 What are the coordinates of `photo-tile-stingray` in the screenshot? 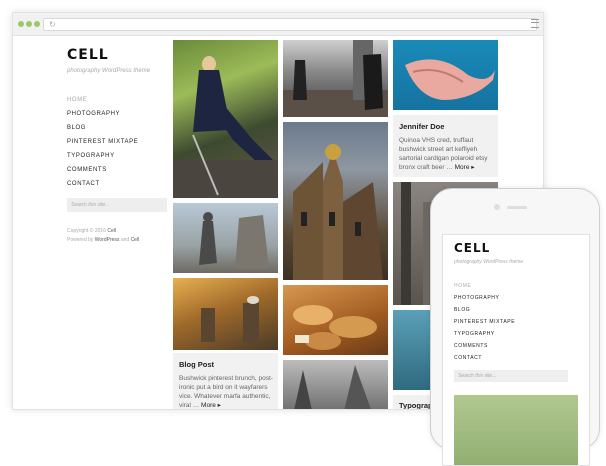 It's located at (445, 75).